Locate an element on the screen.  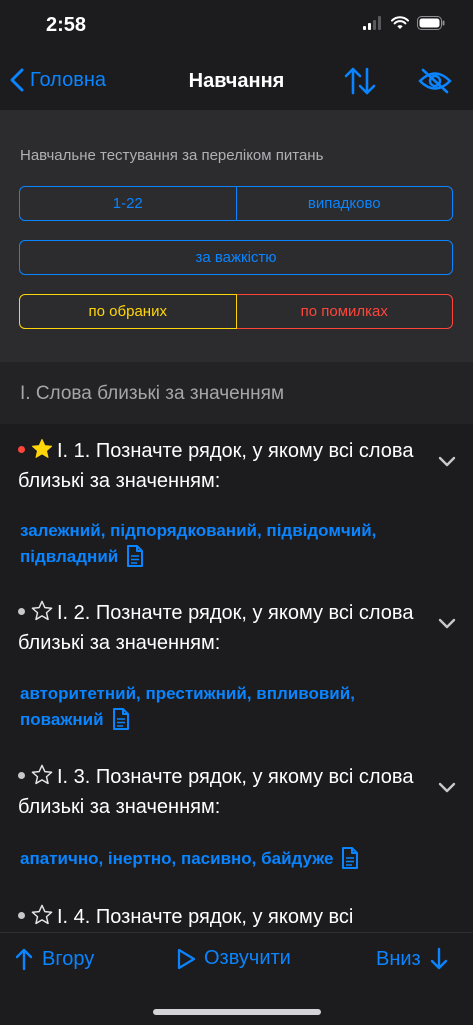
status-time: 2:58 is located at coordinates (66, 25).